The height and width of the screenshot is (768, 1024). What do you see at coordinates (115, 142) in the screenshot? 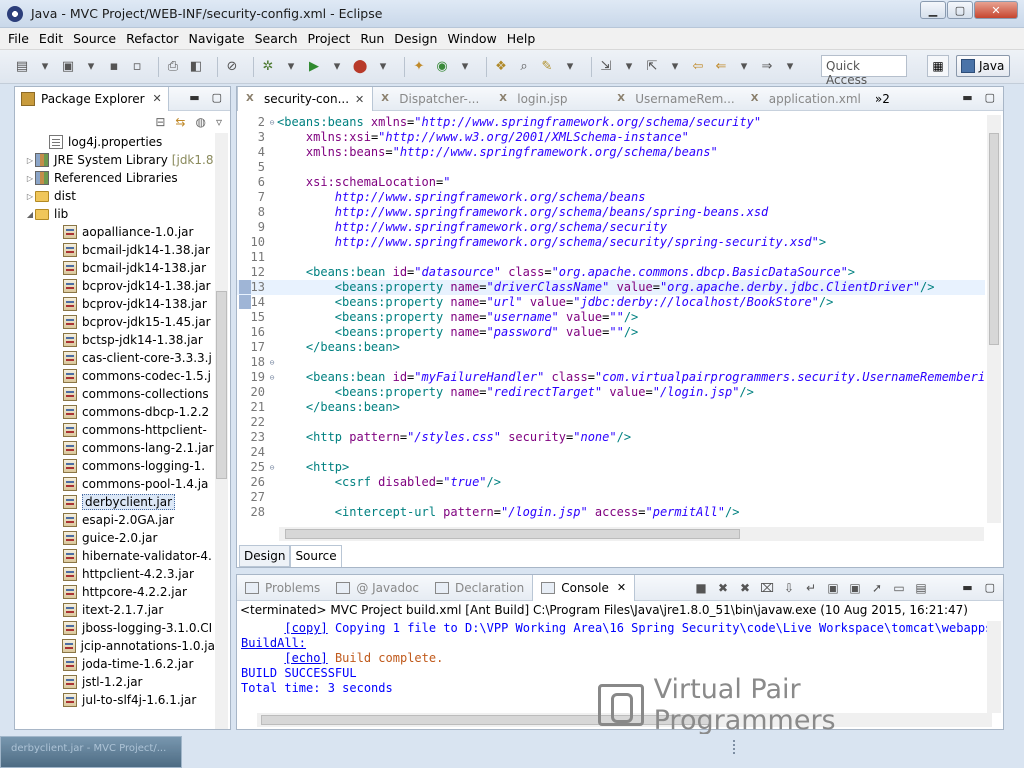
I see `tree-item: log4j.properties` at bounding box center [115, 142].